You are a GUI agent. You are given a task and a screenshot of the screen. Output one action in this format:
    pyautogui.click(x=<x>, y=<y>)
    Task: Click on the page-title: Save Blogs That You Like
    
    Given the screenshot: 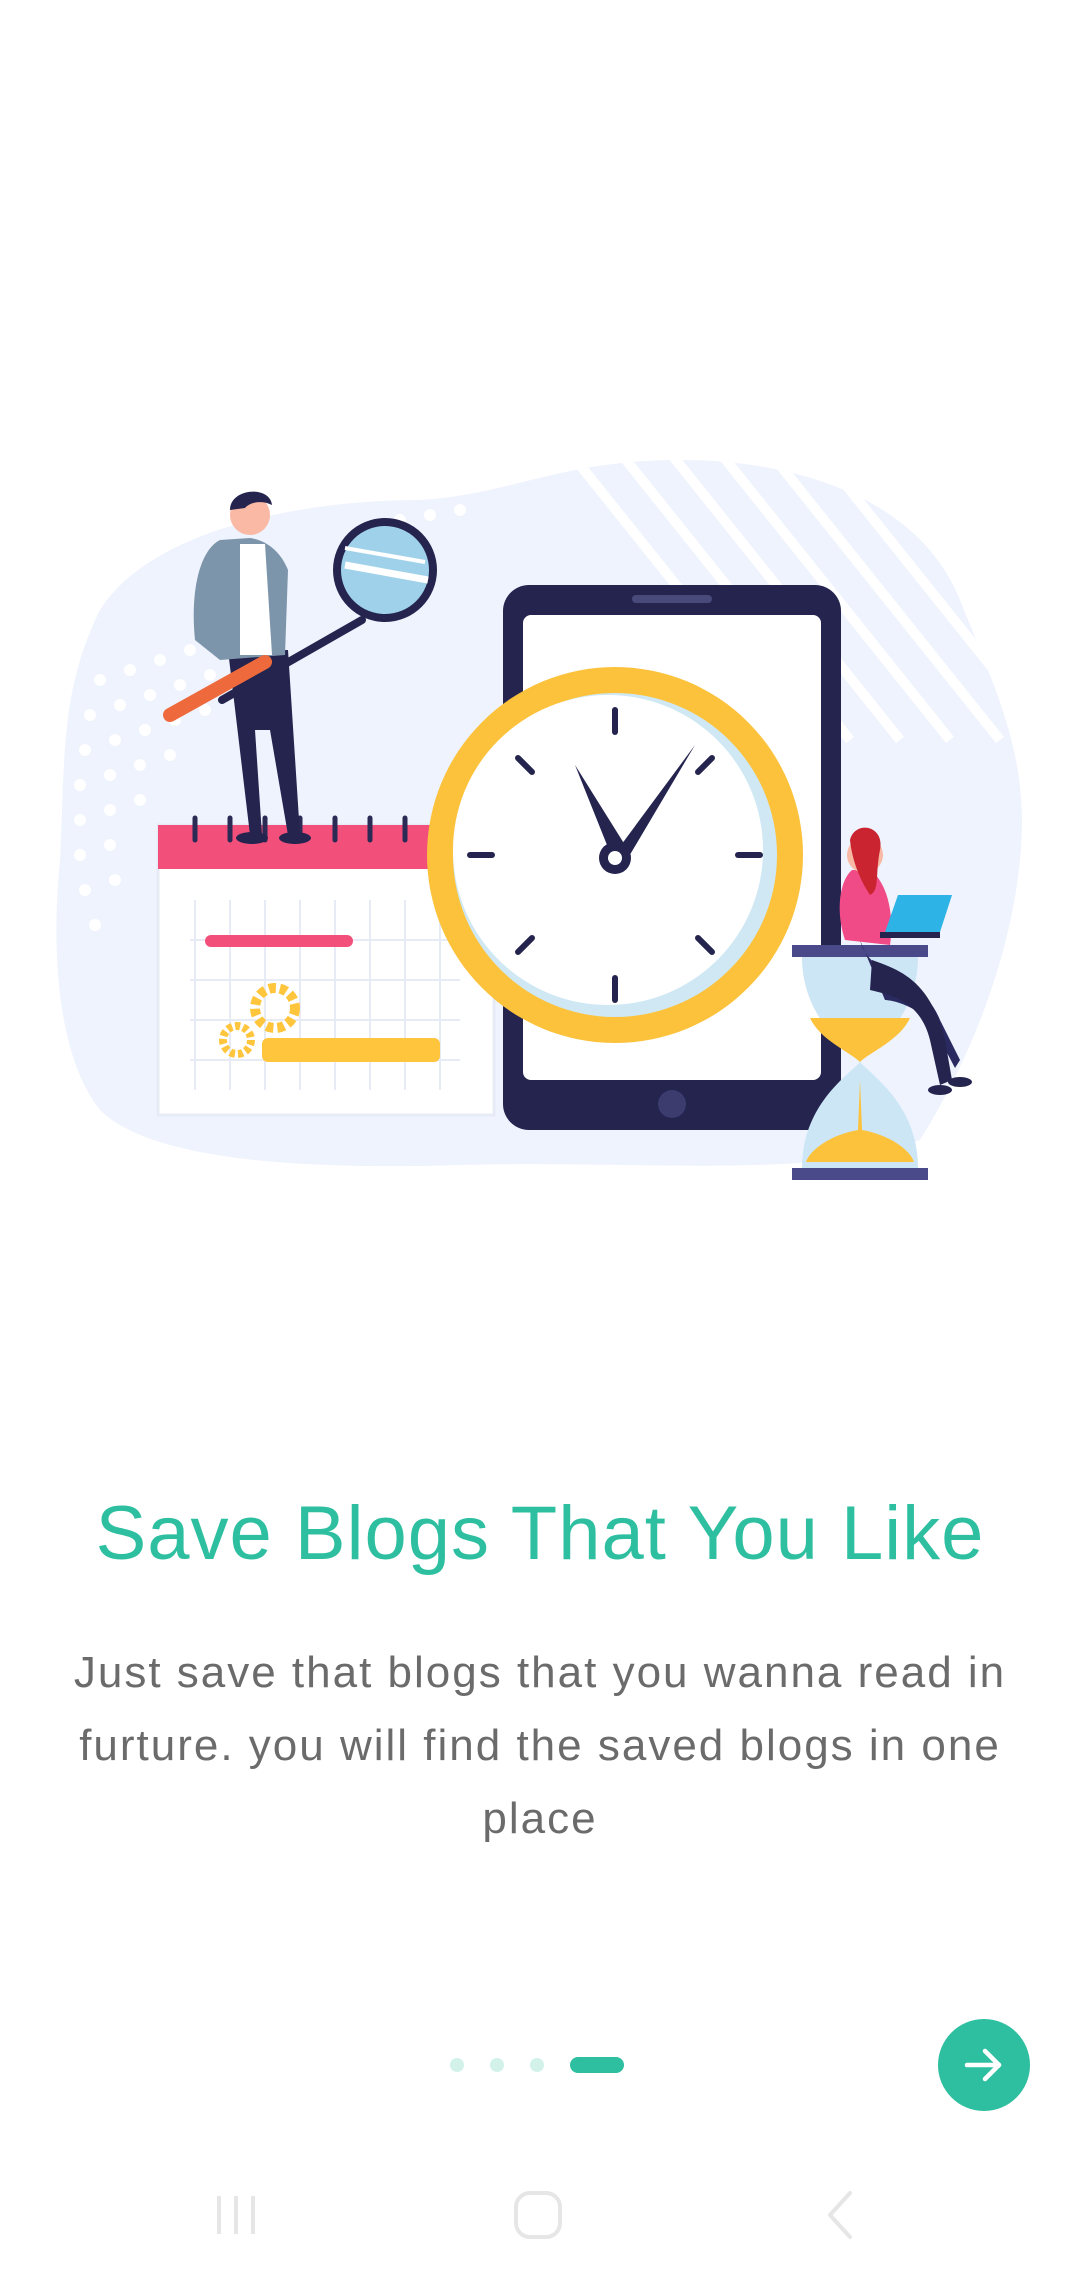 What is the action you would take?
    pyautogui.click(x=540, y=1533)
    